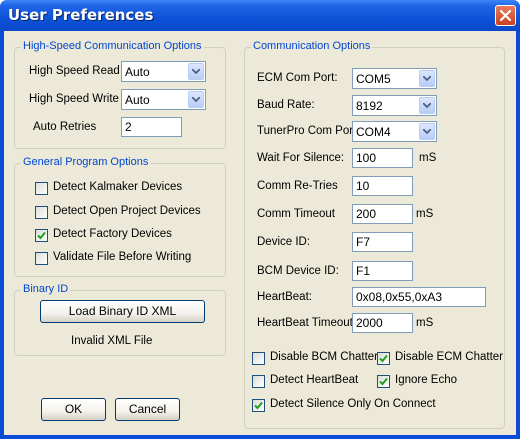  What do you see at coordinates (286, 105) in the screenshot?
I see `baud-rate-label: Baud Rate:` at bounding box center [286, 105].